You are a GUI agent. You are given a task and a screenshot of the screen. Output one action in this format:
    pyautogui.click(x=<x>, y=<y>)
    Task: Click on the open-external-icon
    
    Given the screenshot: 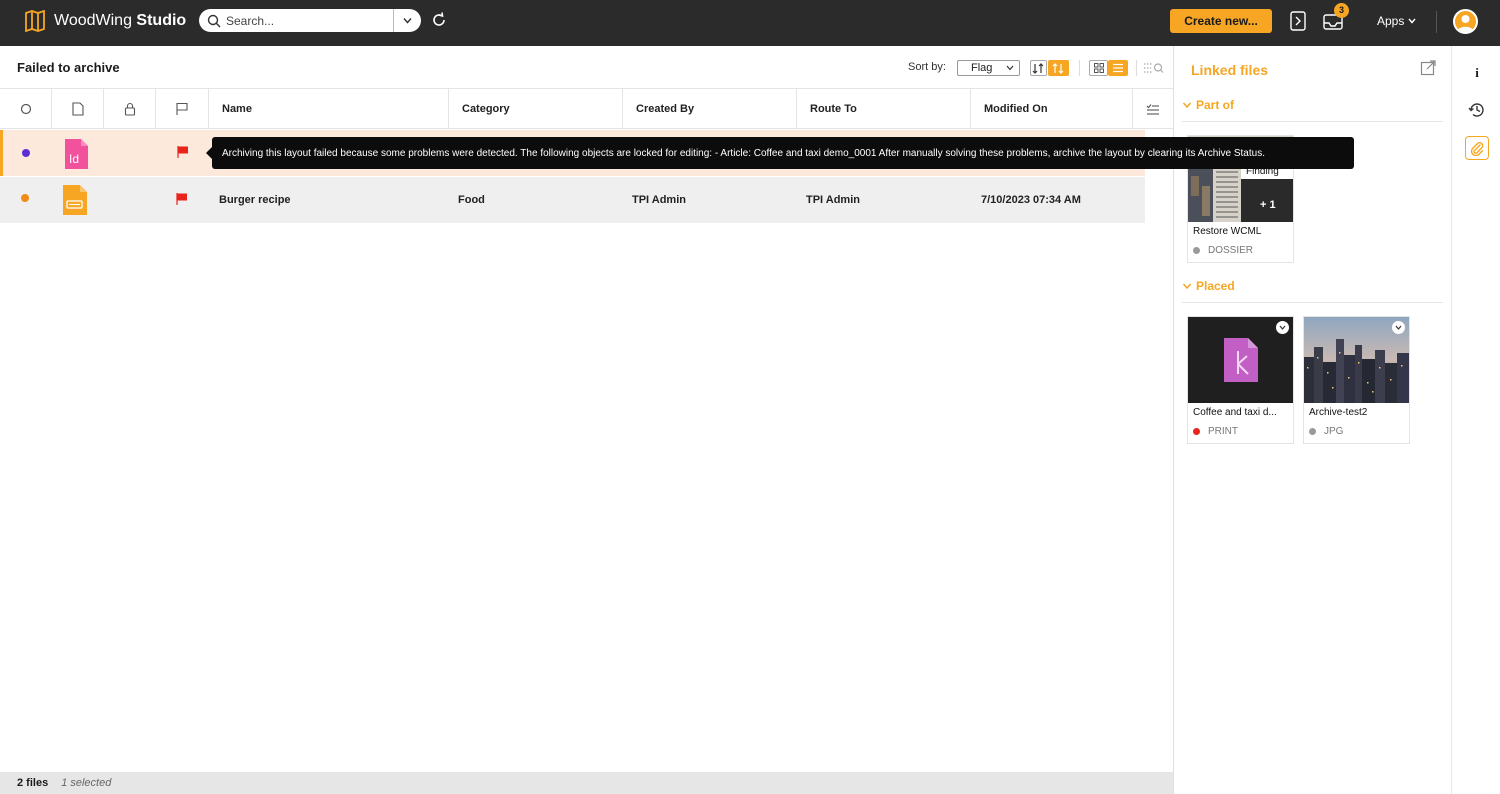 What is the action you would take?
    pyautogui.click(x=1428, y=68)
    